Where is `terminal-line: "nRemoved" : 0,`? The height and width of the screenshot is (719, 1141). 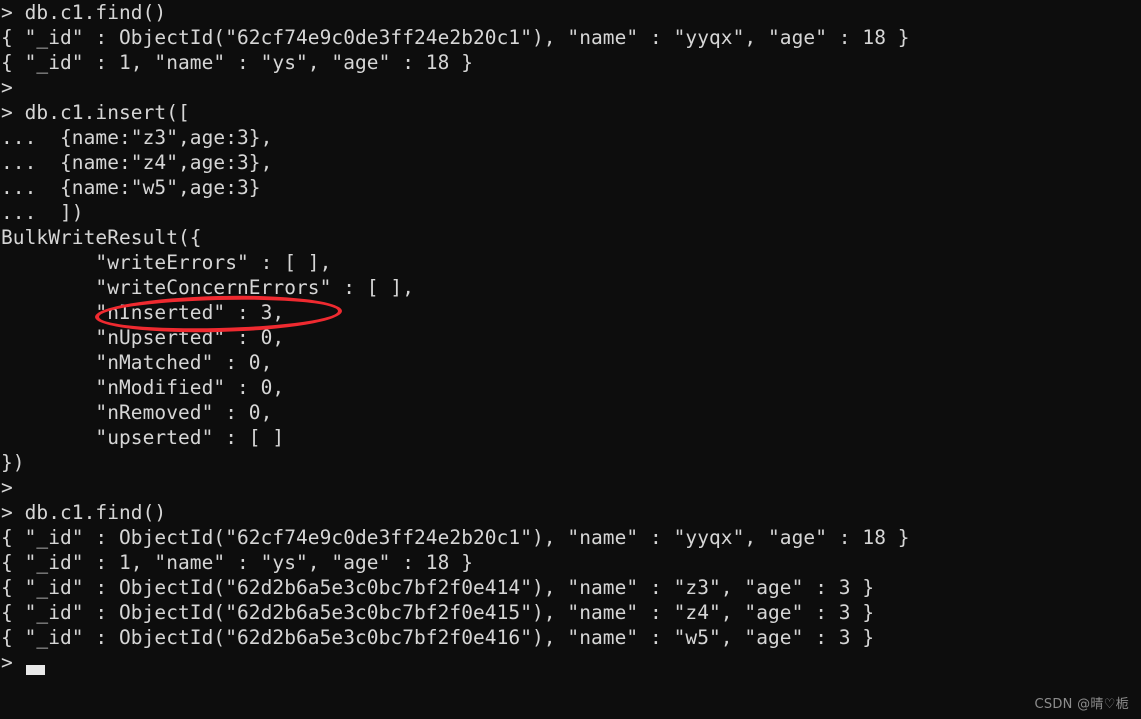
terminal-line: "nRemoved" : 0, is located at coordinates (137, 412).